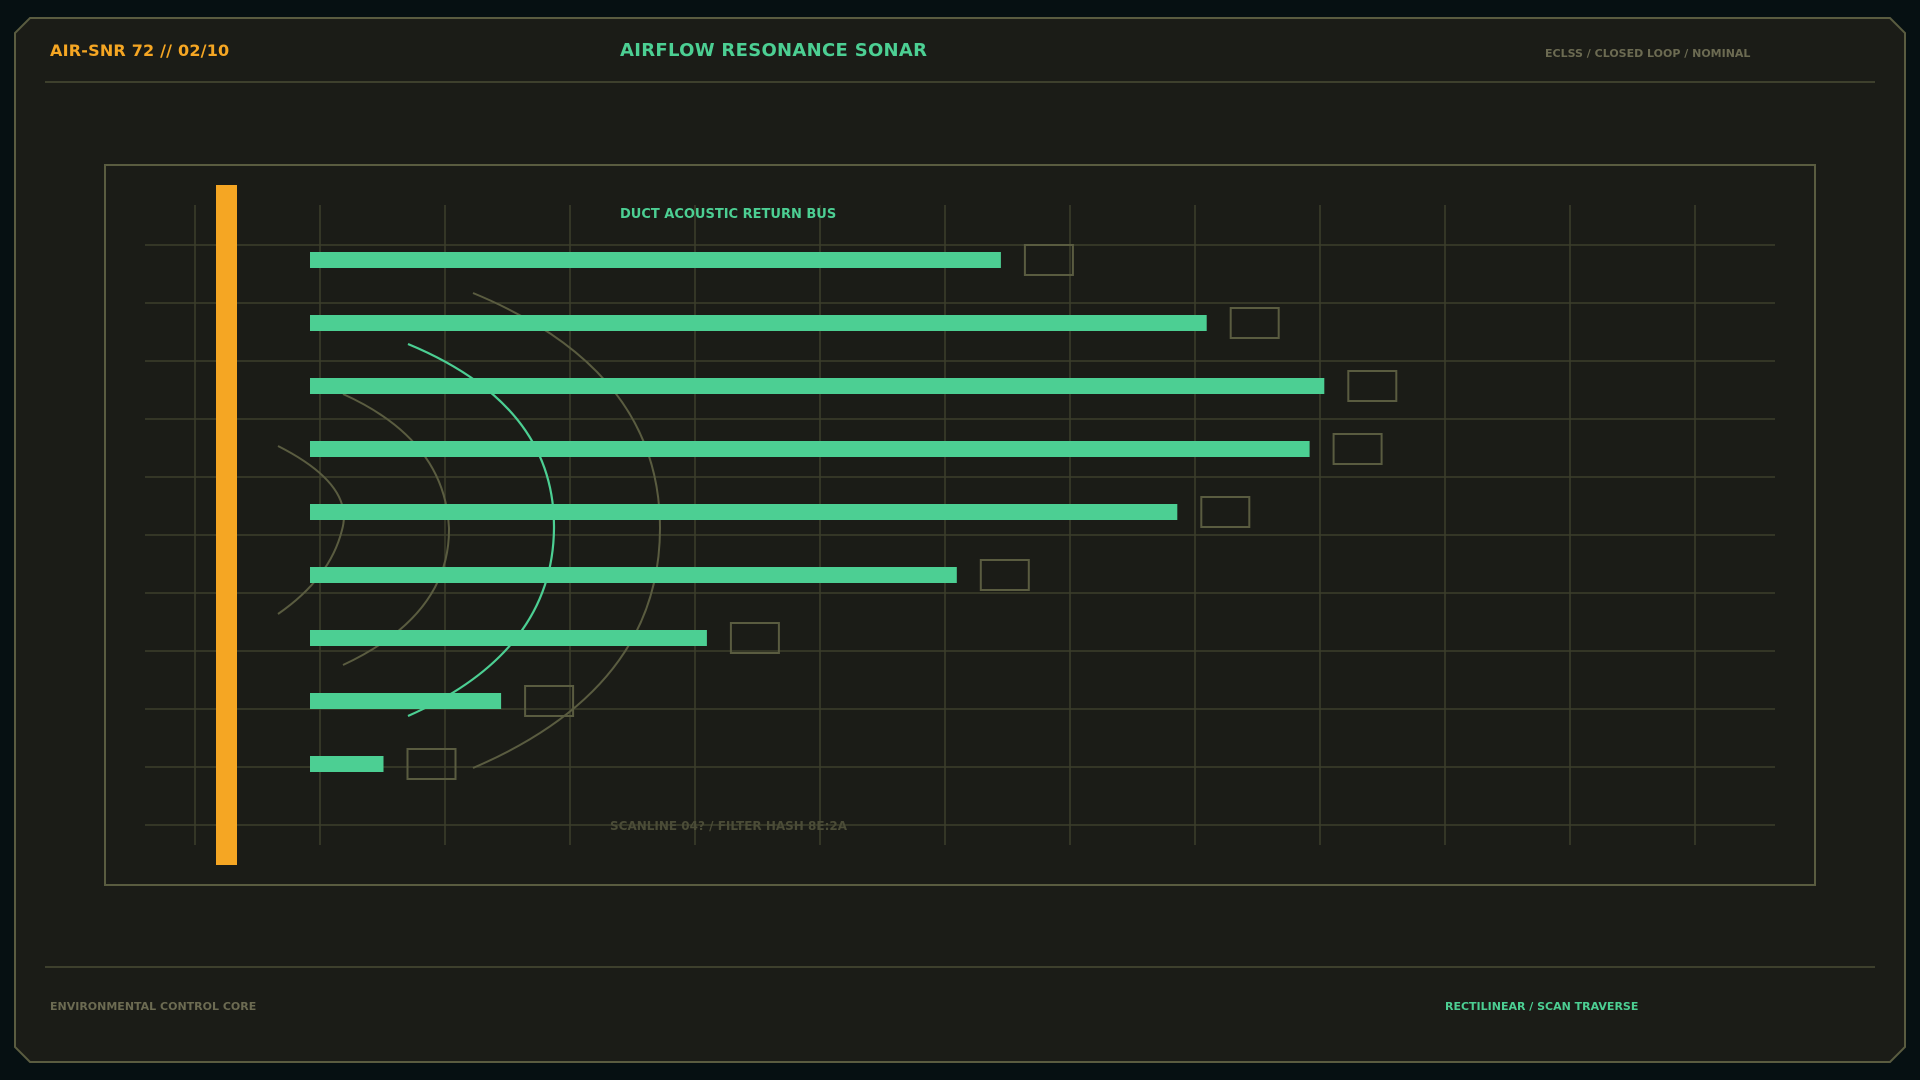 This screenshot has height=1080, width=1920. What do you see at coordinates (1542, 1006) in the screenshot?
I see `footer-mode-label: RECTILINEAR / SCAN TRAVERSE` at bounding box center [1542, 1006].